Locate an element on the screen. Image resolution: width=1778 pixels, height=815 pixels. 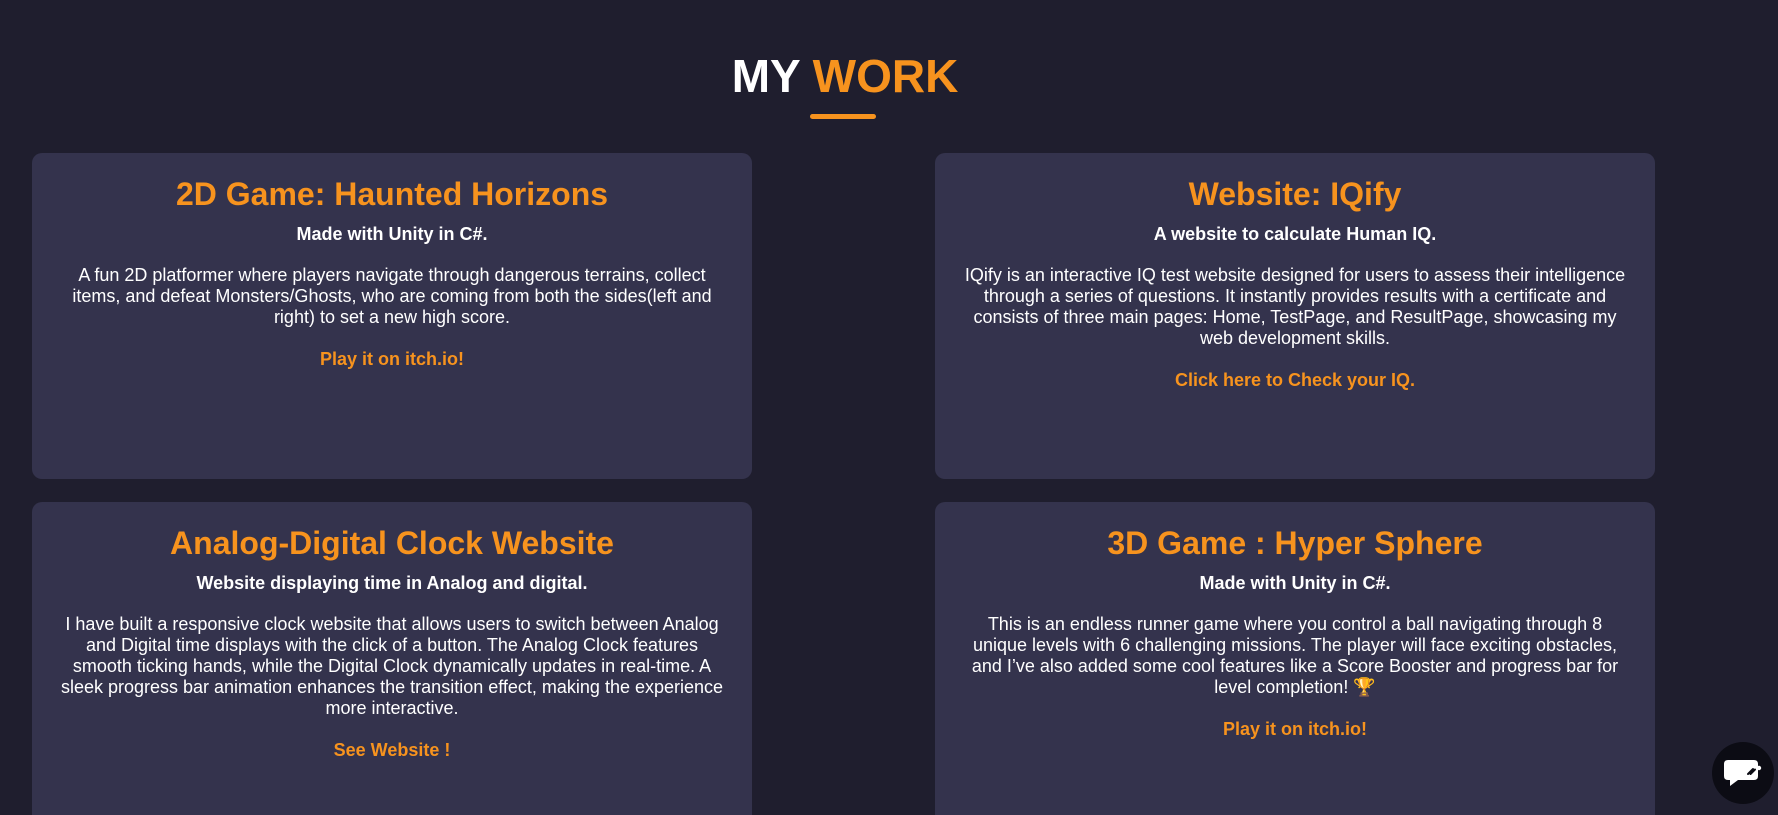
section-title-prefix: MY is located at coordinates (765, 76).